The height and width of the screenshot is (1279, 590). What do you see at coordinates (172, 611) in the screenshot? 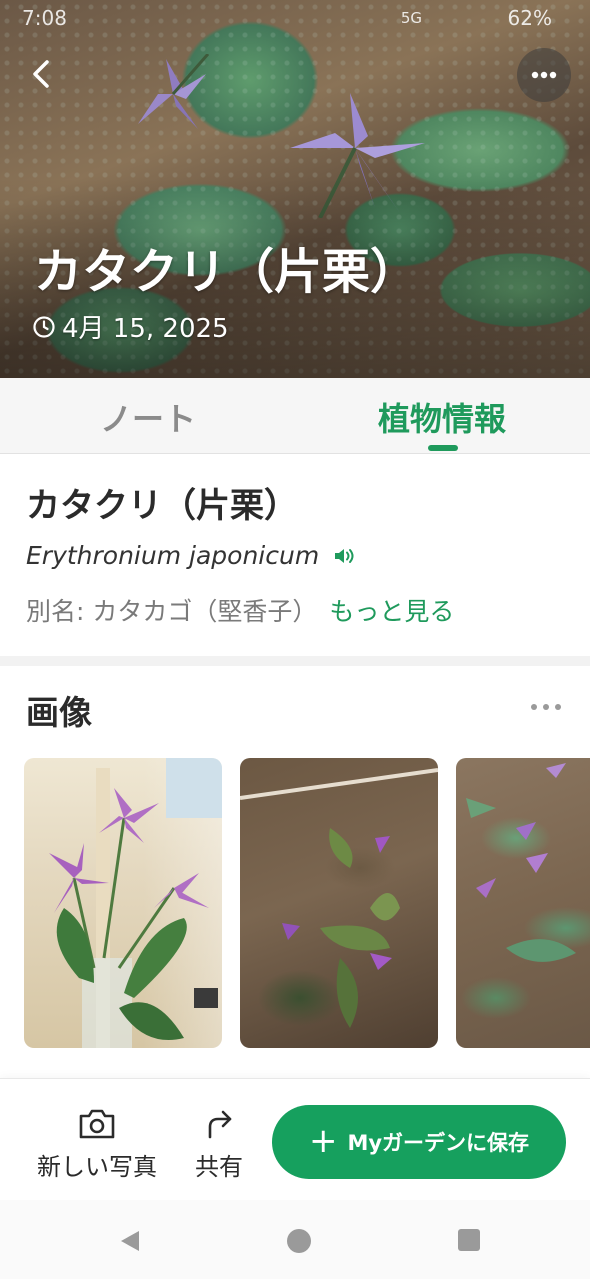
I see `alias-text: 別名: カタカゴ（堅香子）` at bounding box center [172, 611].